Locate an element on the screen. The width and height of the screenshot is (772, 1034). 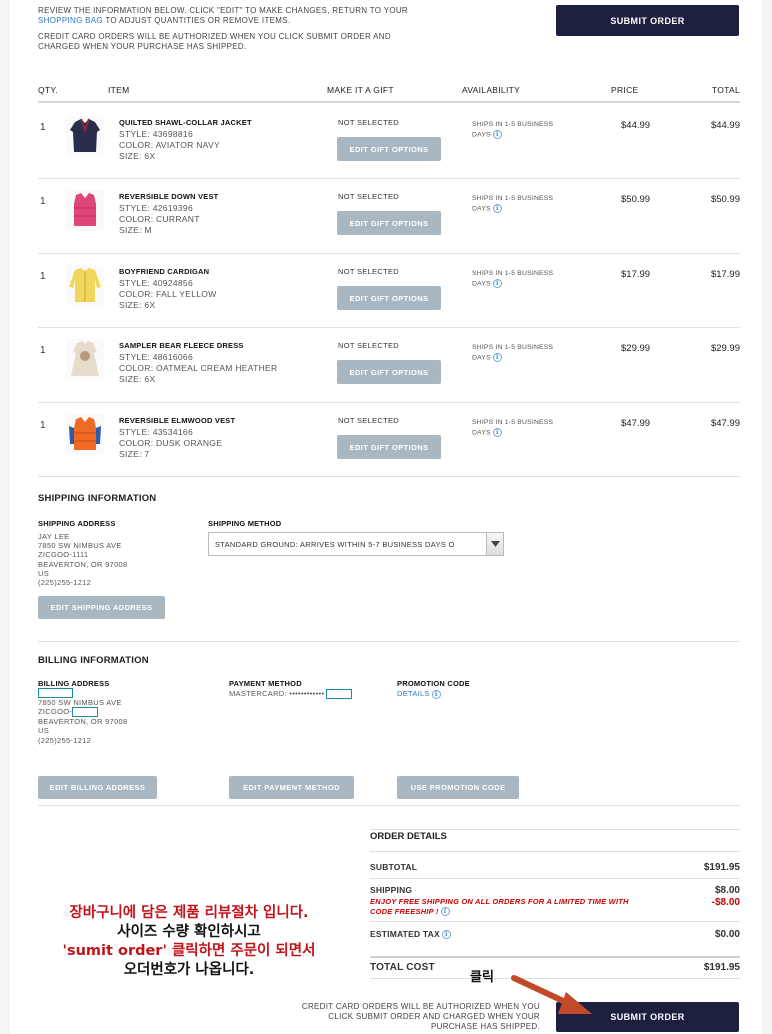
promo-details-link: DETAILS is located at coordinates (413, 693).